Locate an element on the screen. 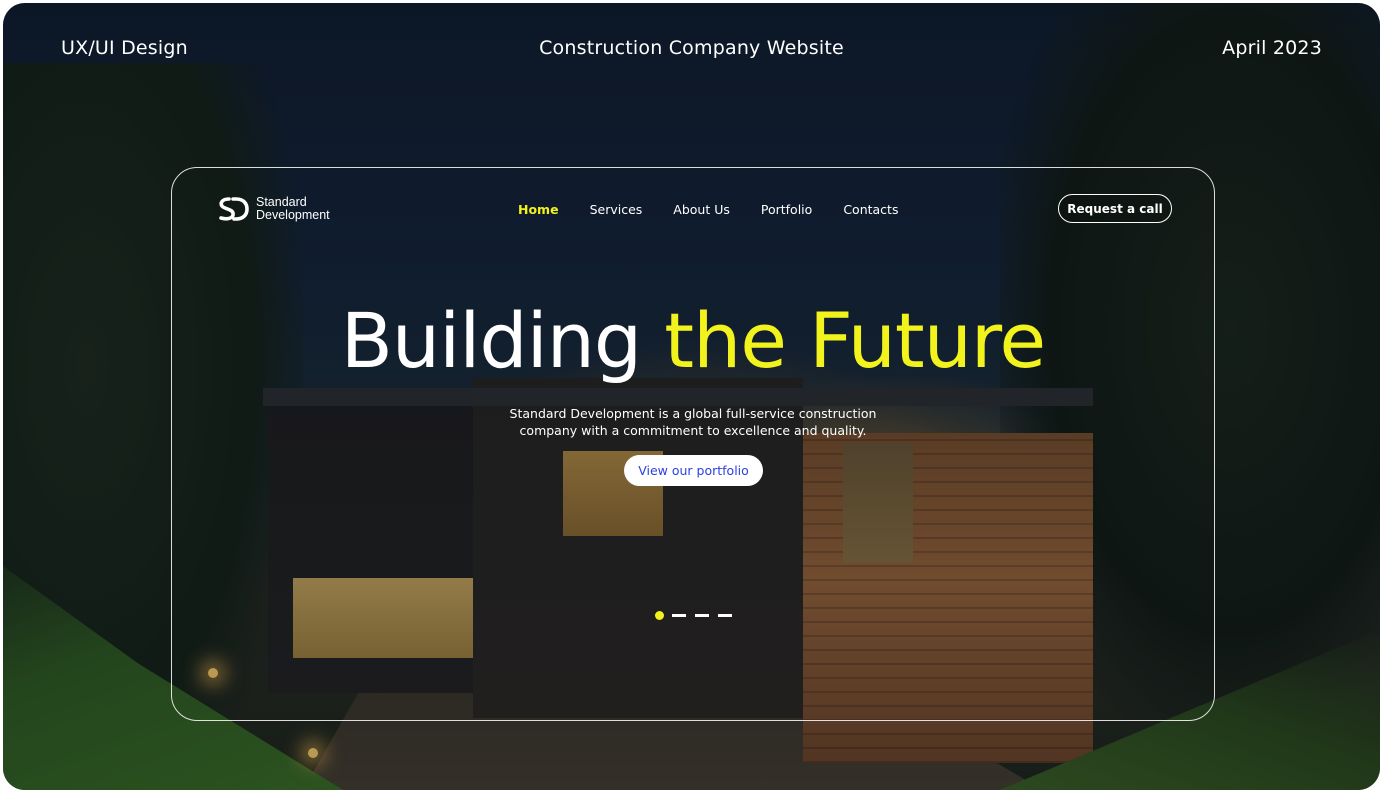  presentation-date-label: April 2023 is located at coordinates (1272, 48).